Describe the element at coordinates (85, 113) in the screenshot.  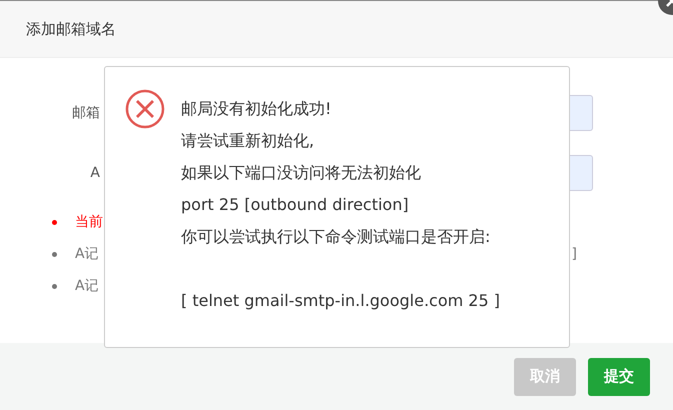
I see `field-label: 邮箱` at that location.